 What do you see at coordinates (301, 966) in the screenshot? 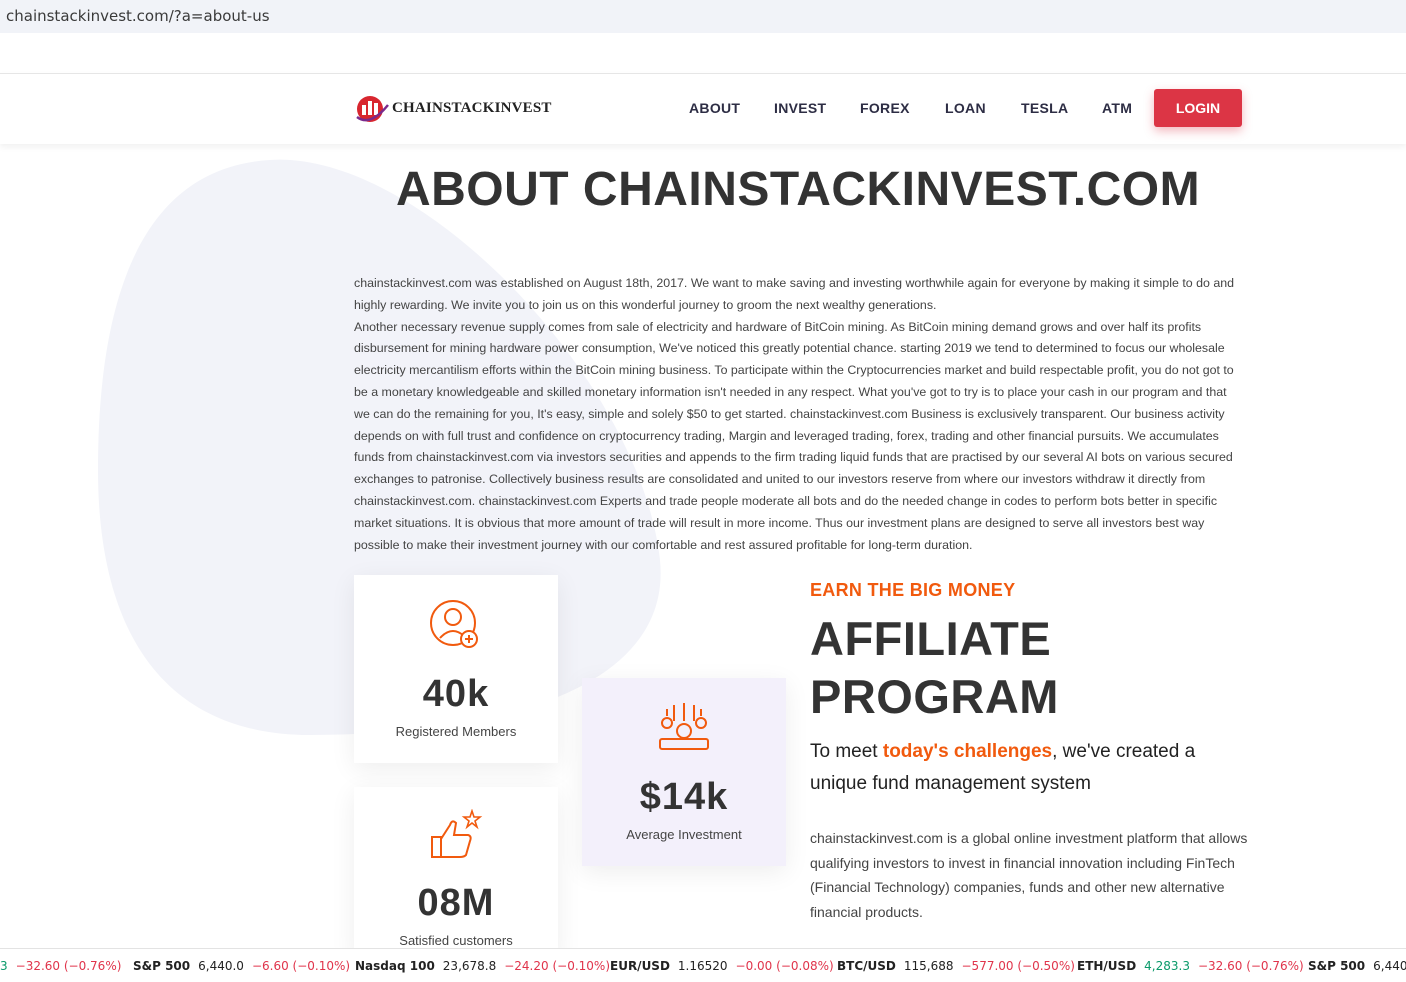
I see `ticker-change: −6.60 (−0.10%)` at bounding box center [301, 966].